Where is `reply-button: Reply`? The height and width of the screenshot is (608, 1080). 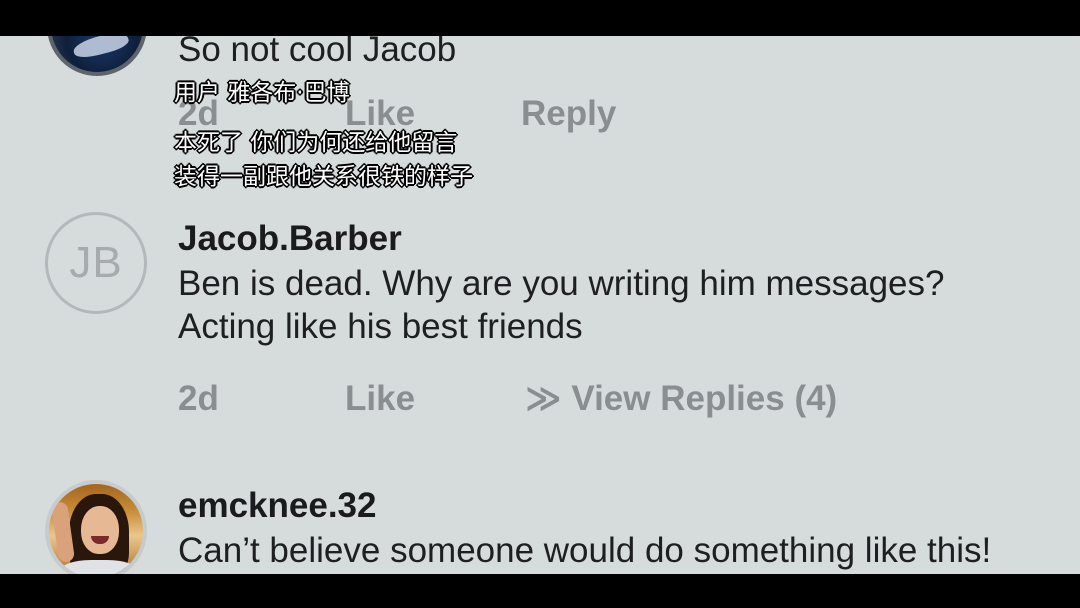 reply-button: Reply is located at coordinates (568, 114).